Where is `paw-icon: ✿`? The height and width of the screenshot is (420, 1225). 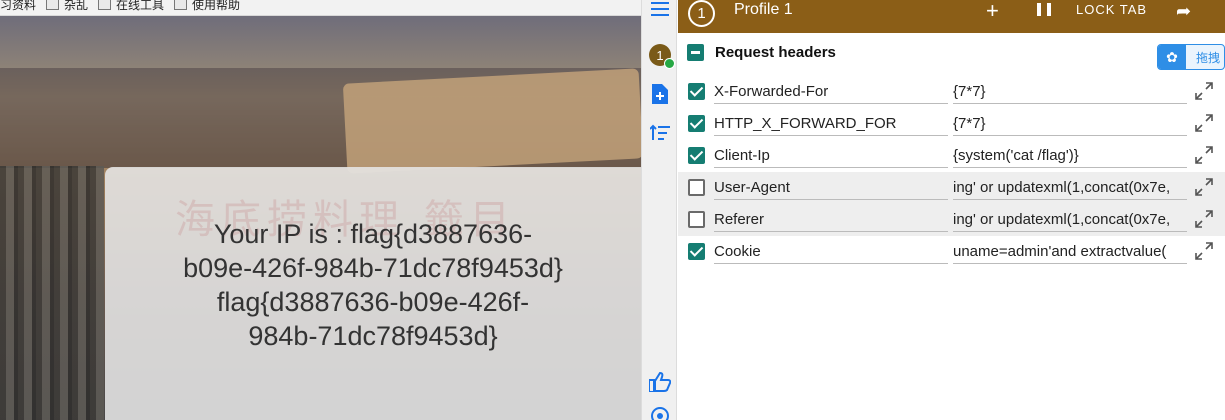
paw-icon: ✿ is located at coordinates (1172, 57).